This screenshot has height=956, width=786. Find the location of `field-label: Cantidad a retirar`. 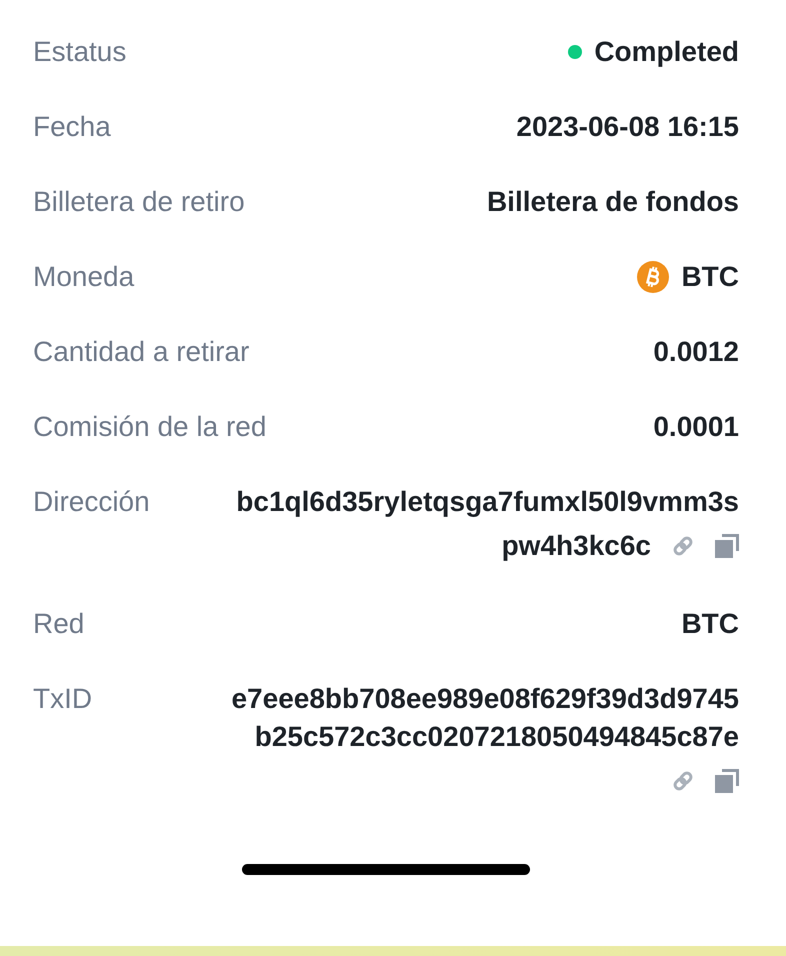

field-label: Cantidad a retirar is located at coordinates (141, 352).